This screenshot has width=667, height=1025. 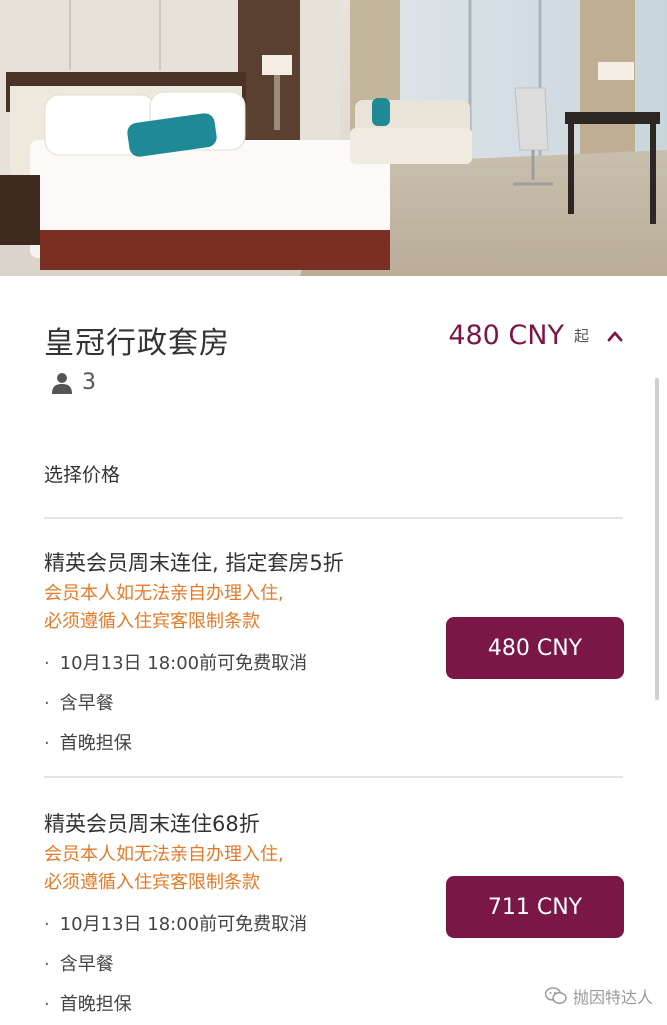 What do you see at coordinates (535, 907) in the screenshot?
I see `select-rate-button: 711 CNY` at bounding box center [535, 907].